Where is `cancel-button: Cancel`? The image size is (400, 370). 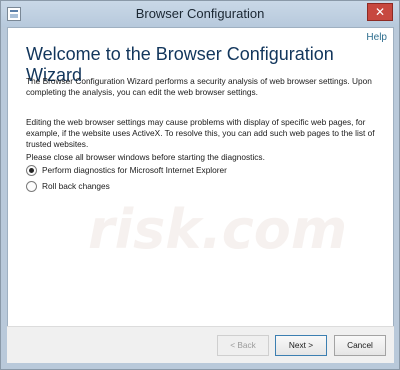 cancel-button: Cancel is located at coordinates (360, 345).